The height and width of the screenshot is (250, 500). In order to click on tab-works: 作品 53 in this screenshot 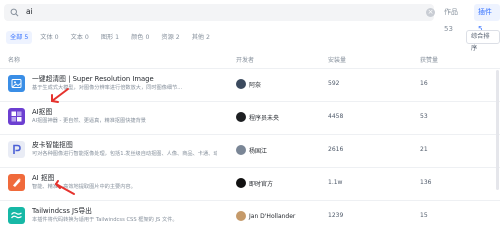, I will do `click(455, 18)`.